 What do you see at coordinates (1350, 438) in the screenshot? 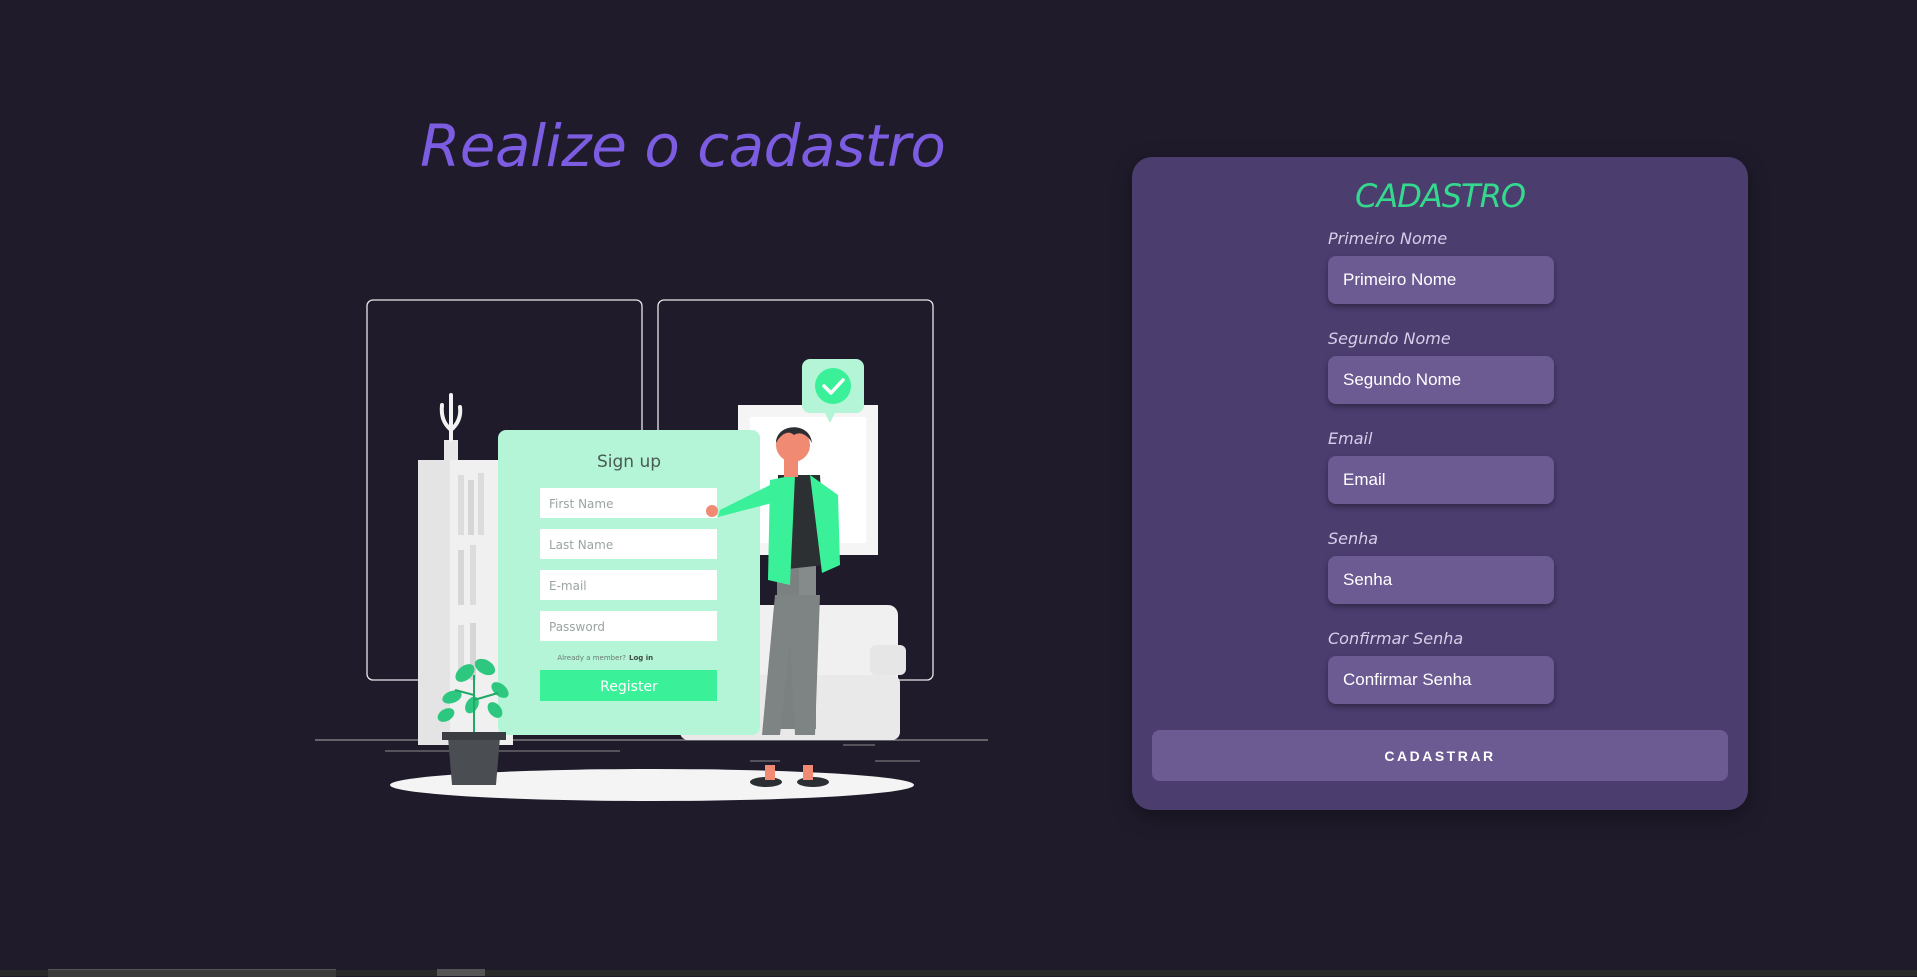
I see `email-label: Email` at bounding box center [1350, 438].